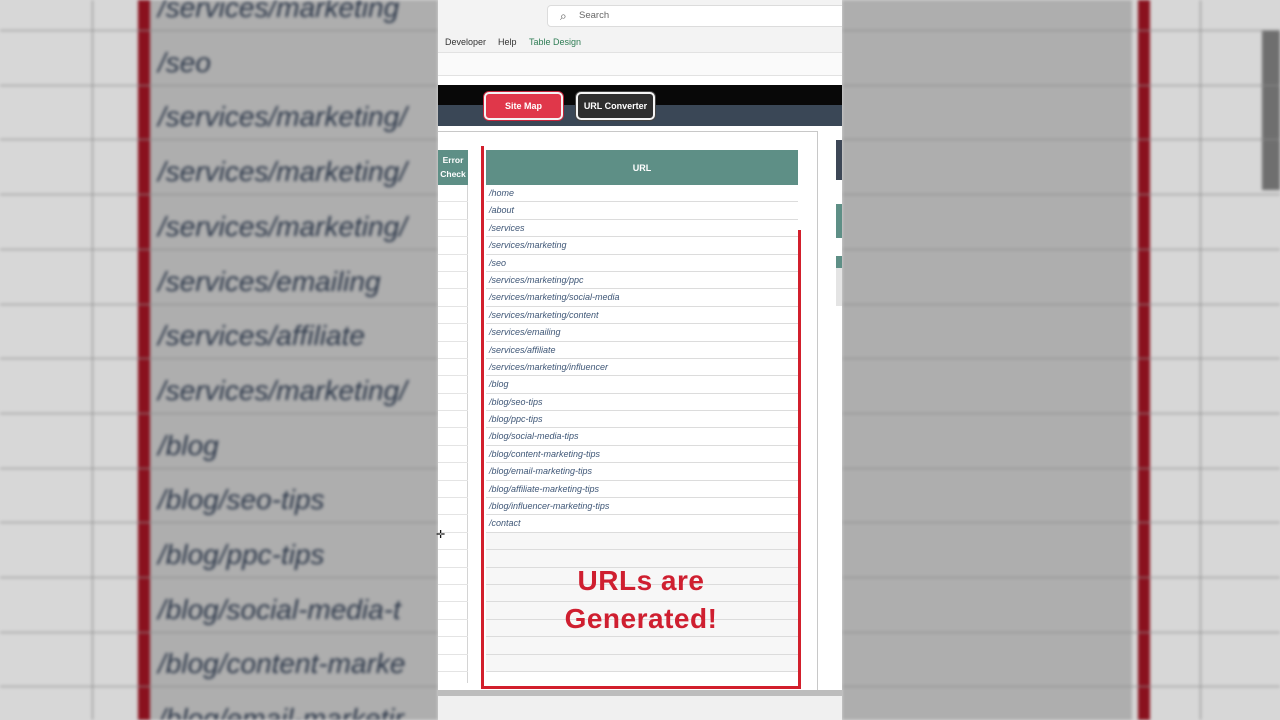 The width and height of the screenshot is (1280, 720). What do you see at coordinates (642, 367) in the screenshot?
I see `url-cell: /services/marketing/influencer` at bounding box center [642, 367].